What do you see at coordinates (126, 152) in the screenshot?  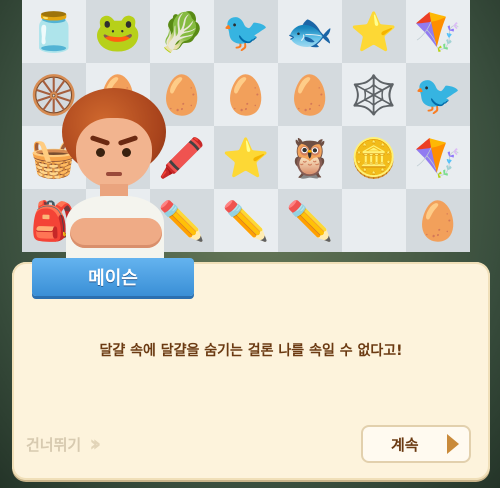 I see `character-eye-right` at bounding box center [126, 152].